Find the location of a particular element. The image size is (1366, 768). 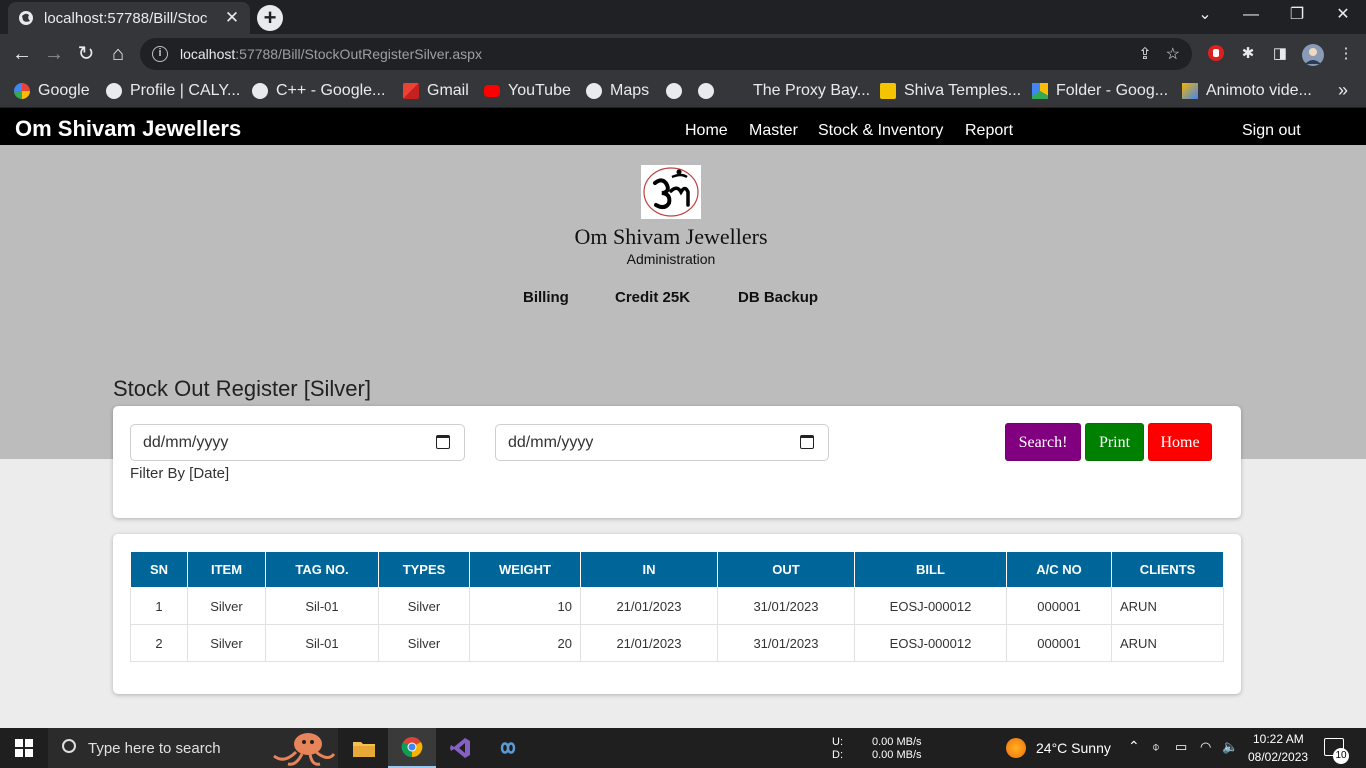

cell-tag-no: Sil-01 is located at coordinates (322, 643).